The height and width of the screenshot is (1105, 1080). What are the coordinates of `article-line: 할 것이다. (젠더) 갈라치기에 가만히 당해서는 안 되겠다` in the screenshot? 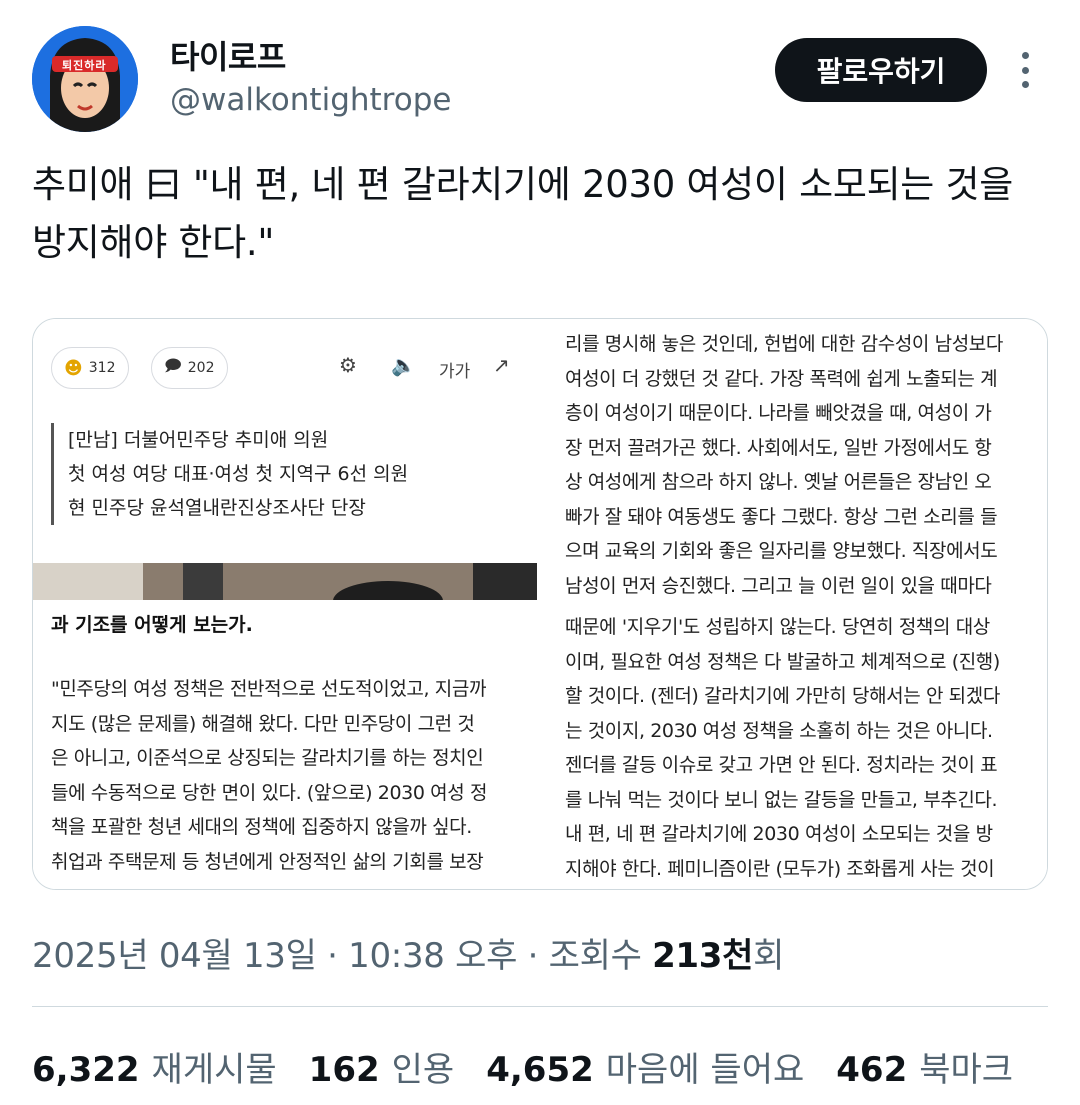 It's located at (782, 696).